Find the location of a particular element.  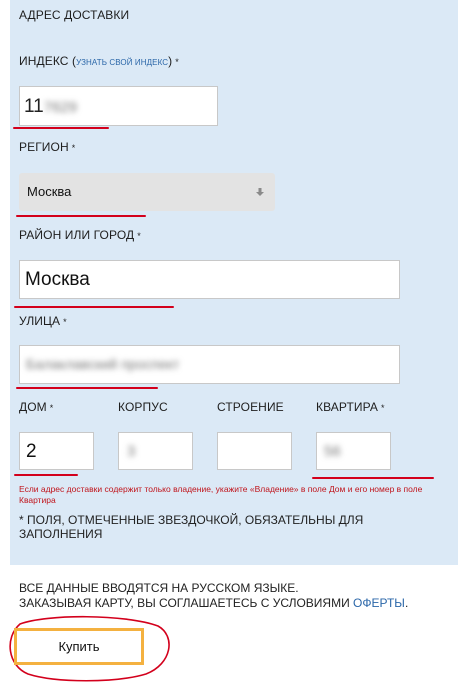

building-value: 3 is located at coordinates (131, 451).